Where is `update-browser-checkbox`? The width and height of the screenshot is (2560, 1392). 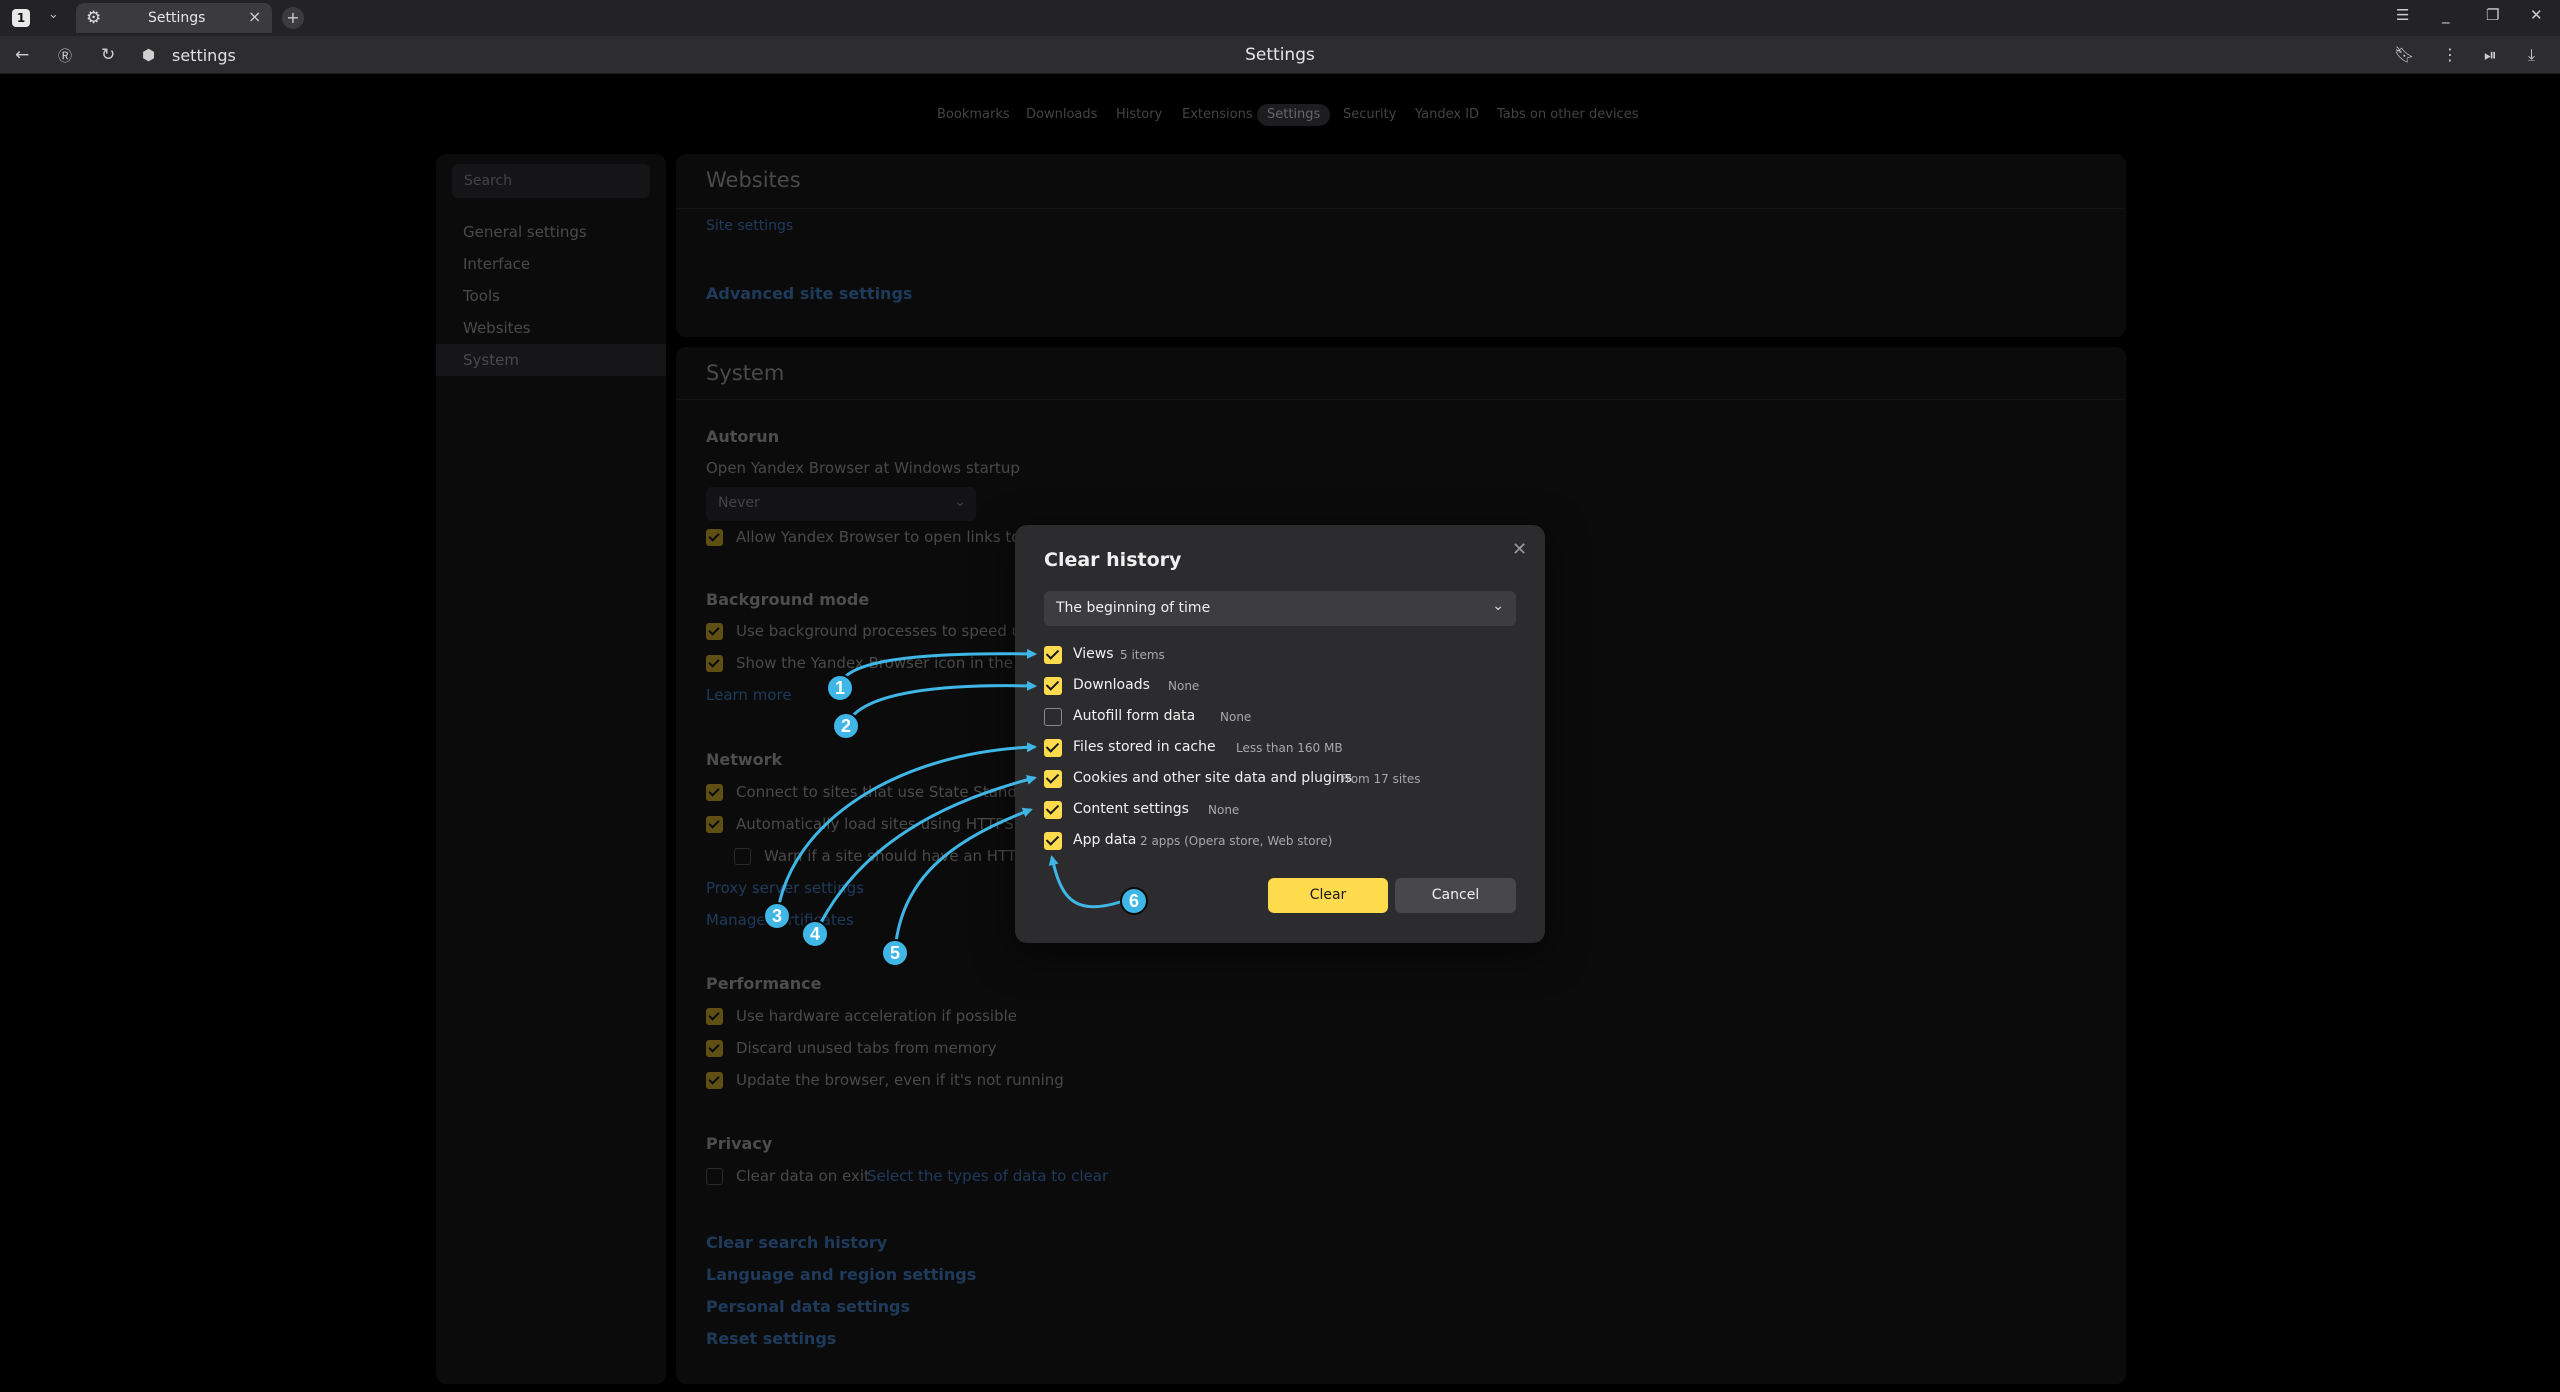 update-browser-checkbox is located at coordinates (714, 1080).